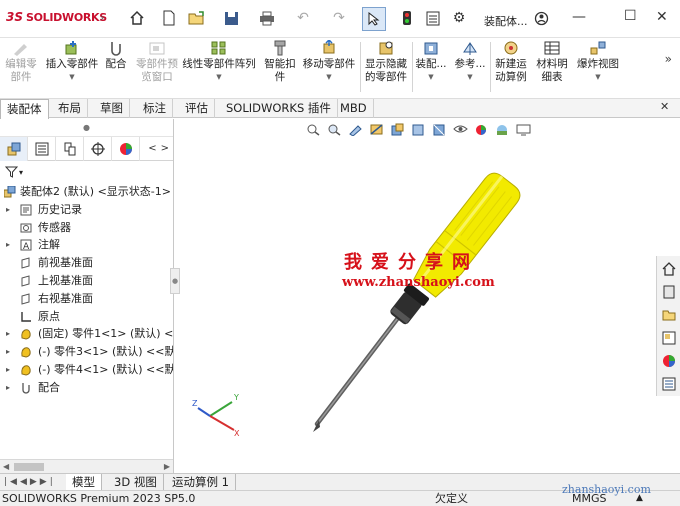 The height and width of the screenshot is (506, 680). Describe the element at coordinates (42, 149) in the screenshot. I see `property-manager-tab` at that location.